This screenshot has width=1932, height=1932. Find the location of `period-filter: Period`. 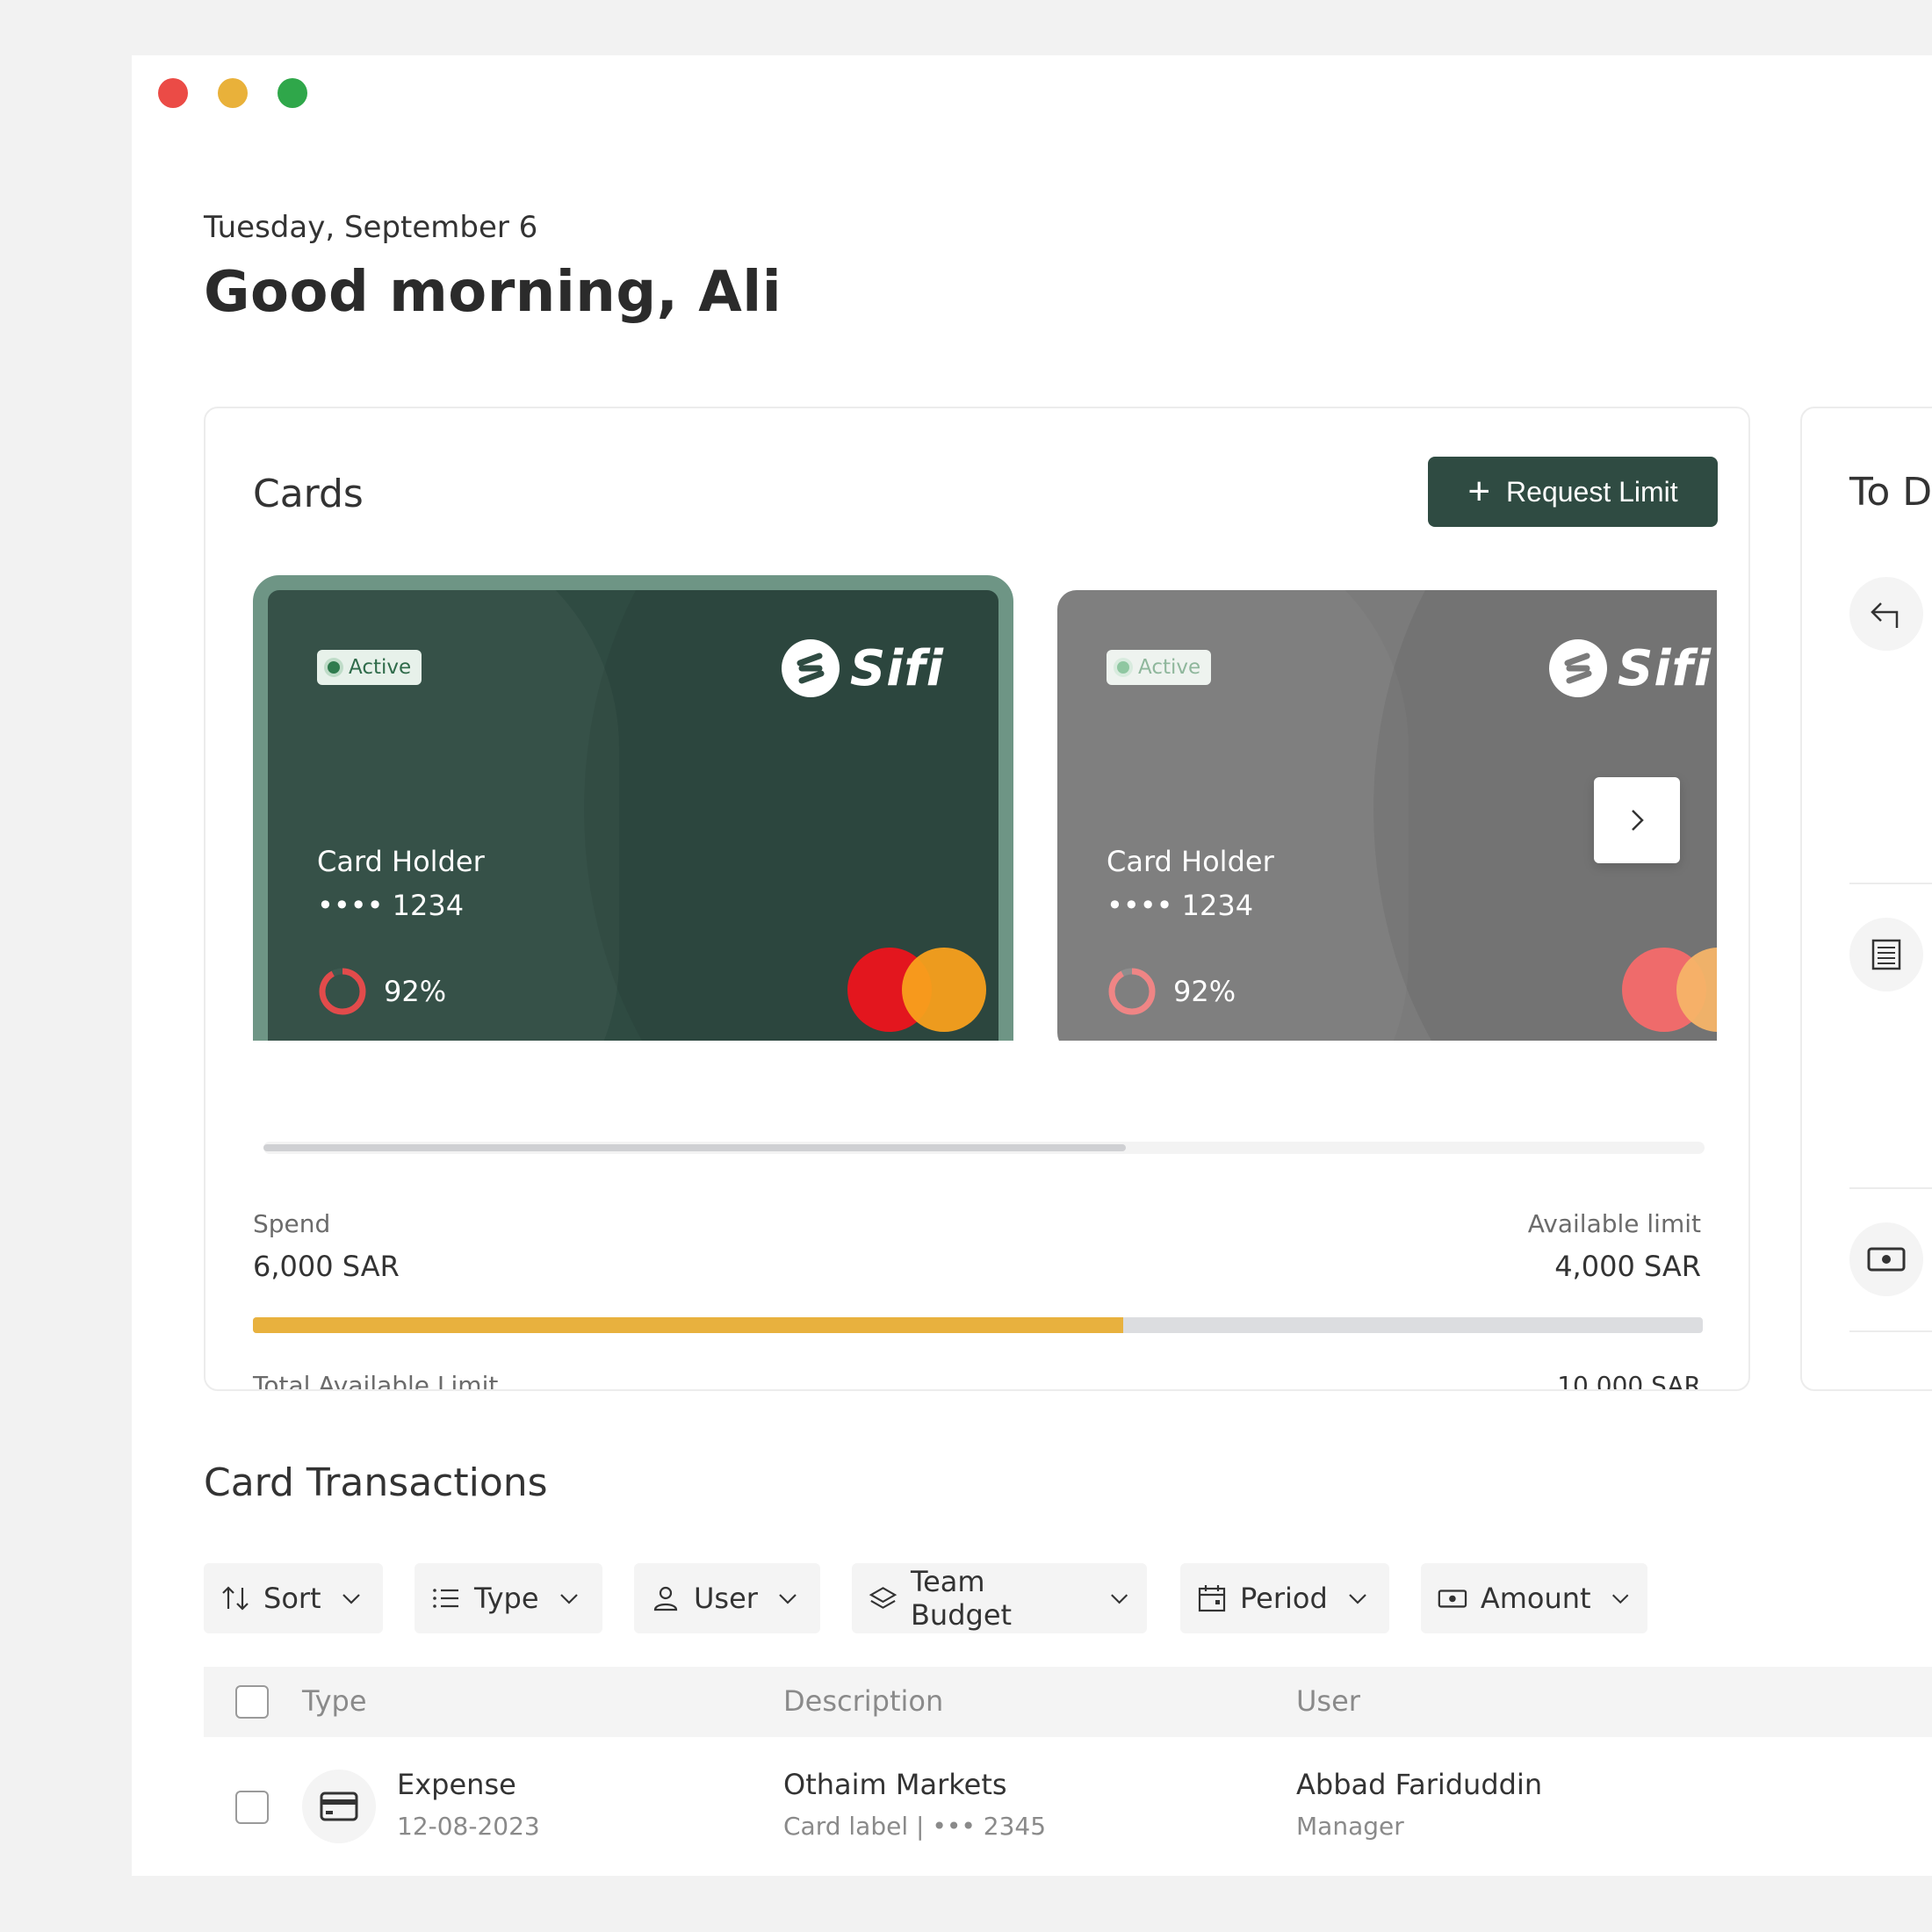

period-filter: Period is located at coordinates (1284, 1598).